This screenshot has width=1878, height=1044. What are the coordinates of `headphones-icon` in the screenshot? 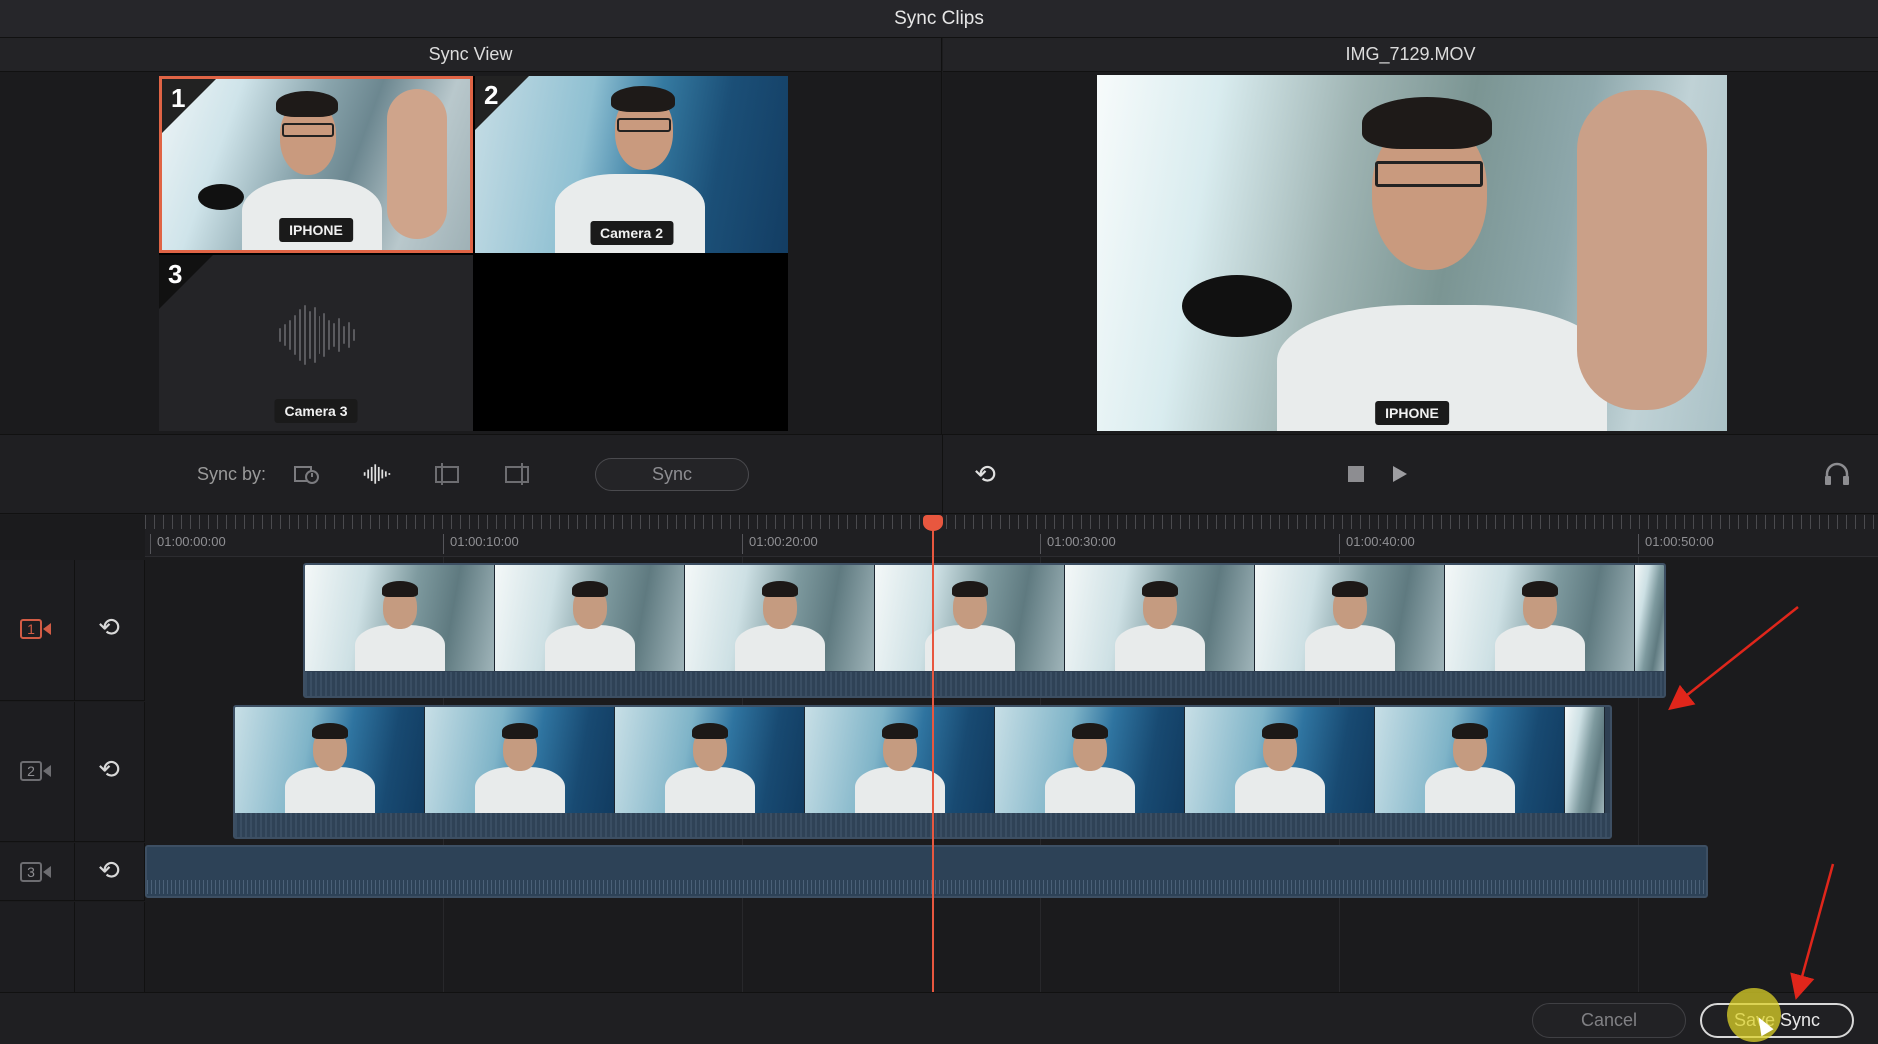 It's located at (1837, 474).